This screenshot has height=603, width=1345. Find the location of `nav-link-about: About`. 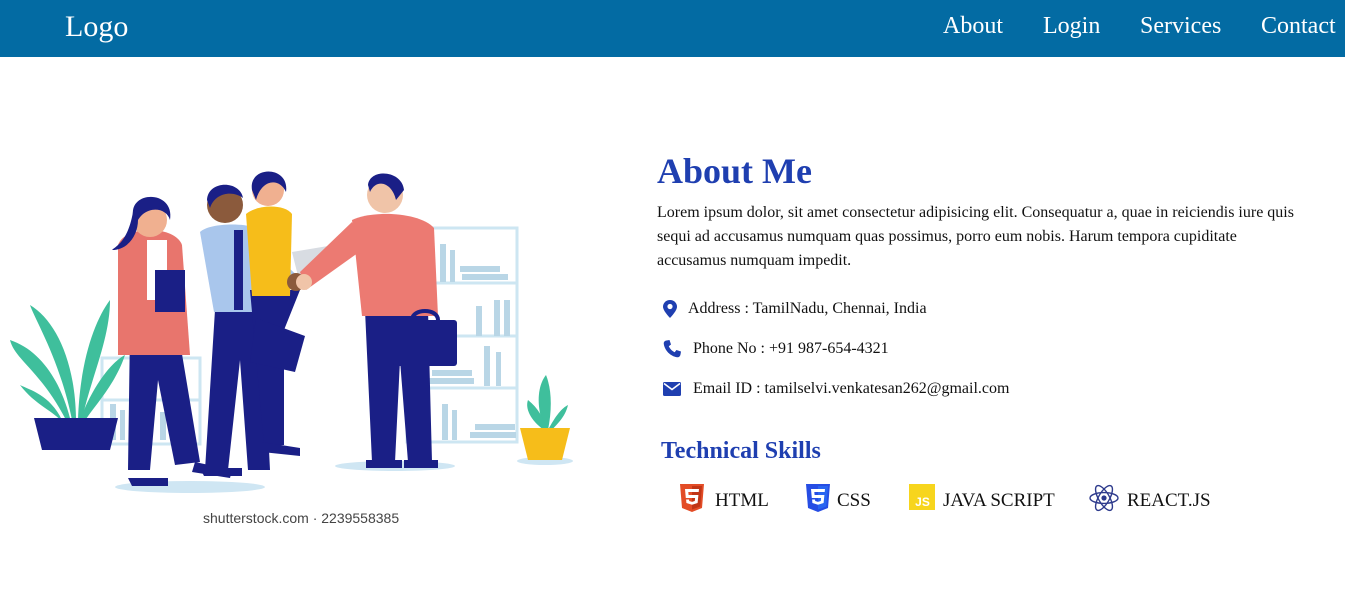

nav-link-about: About is located at coordinates (973, 26).